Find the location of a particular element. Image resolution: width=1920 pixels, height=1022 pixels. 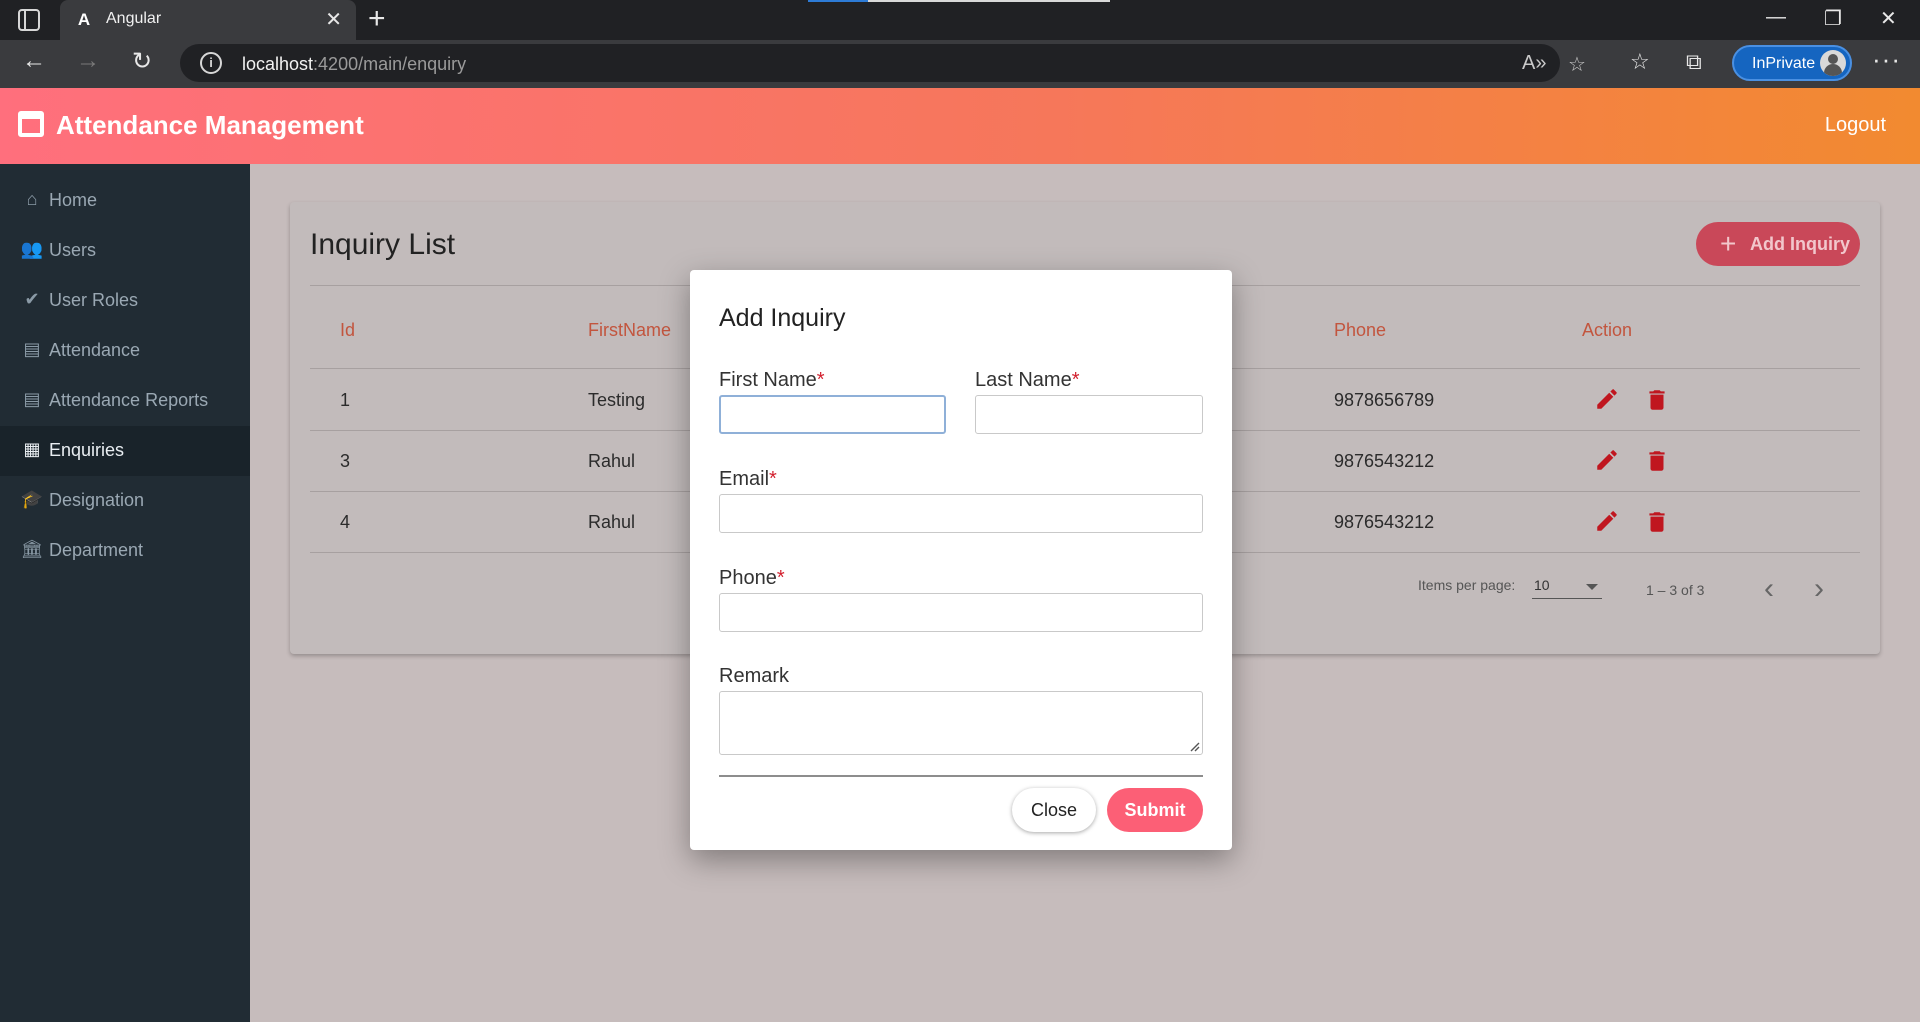

add-inquiry-button: + Add Inquiry is located at coordinates (1778, 244).